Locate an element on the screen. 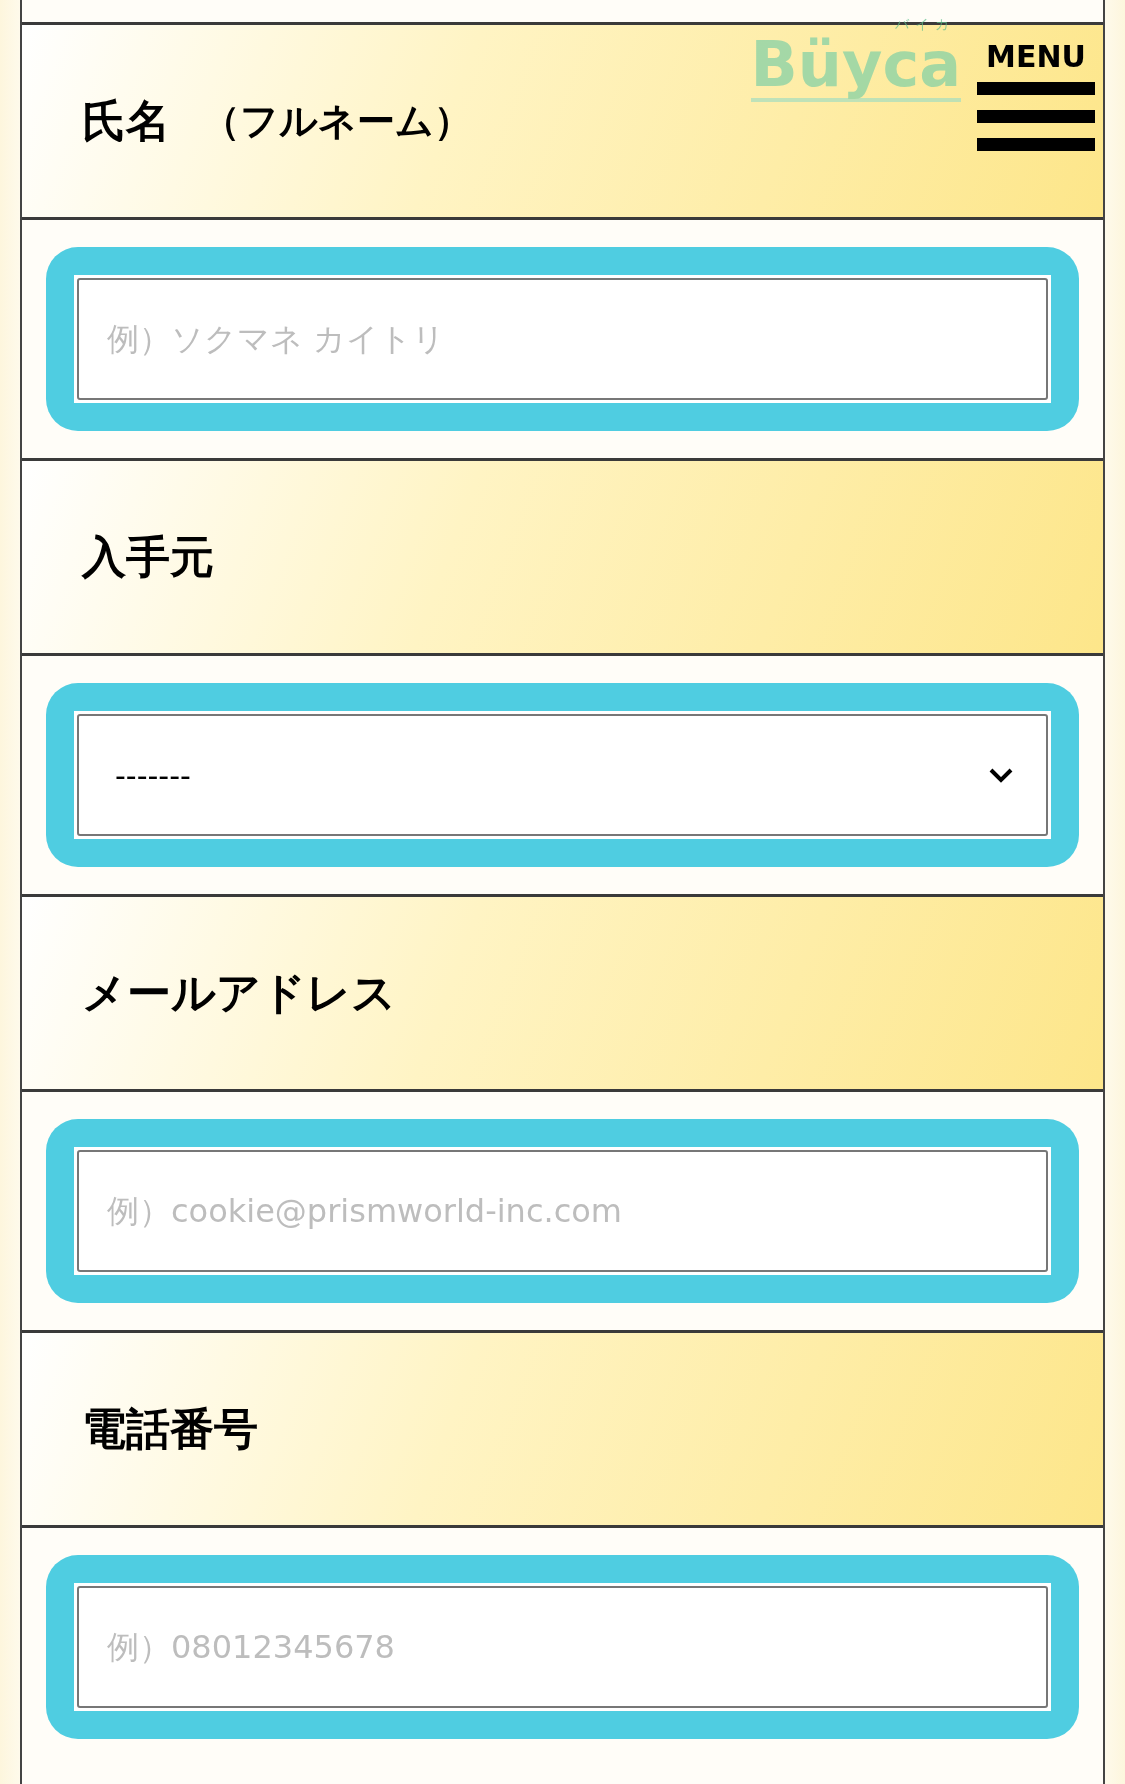 This screenshot has width=1125, height=1784. chevron-down-icon is located at coordinates (1001, 775).